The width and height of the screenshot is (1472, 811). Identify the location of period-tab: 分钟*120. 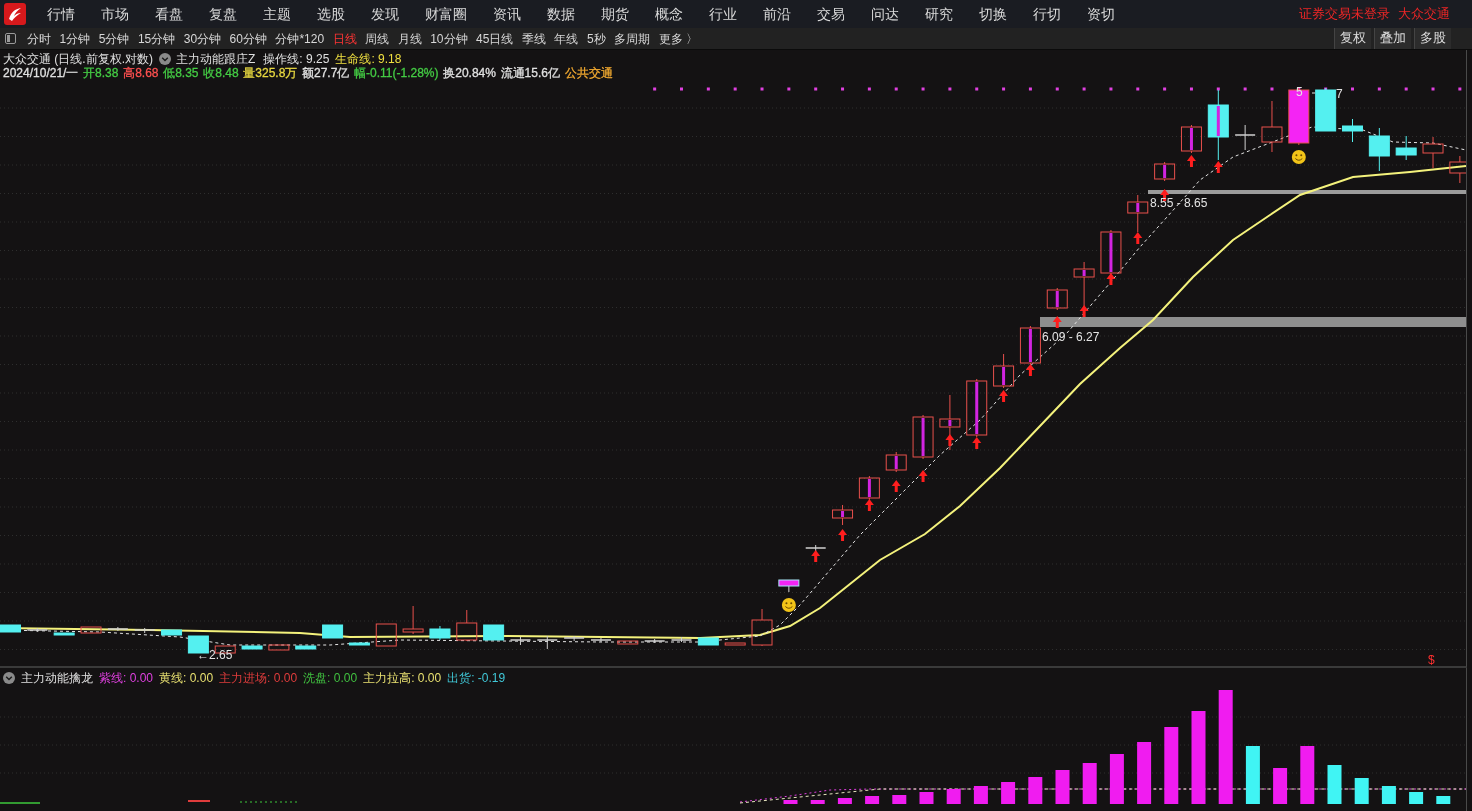
(300, 38).